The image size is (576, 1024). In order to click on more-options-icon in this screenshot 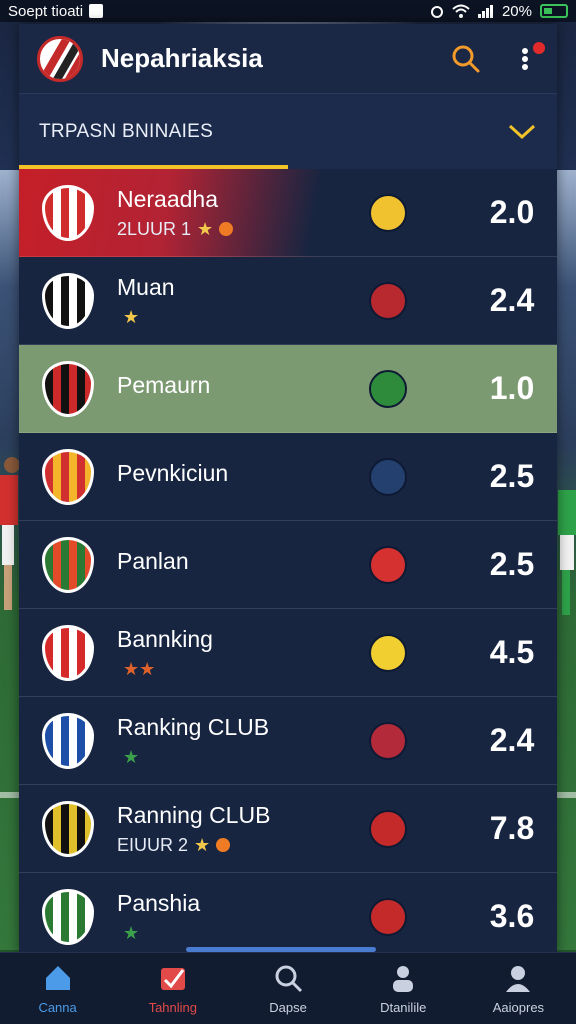, I will do `click(530, 57)`.